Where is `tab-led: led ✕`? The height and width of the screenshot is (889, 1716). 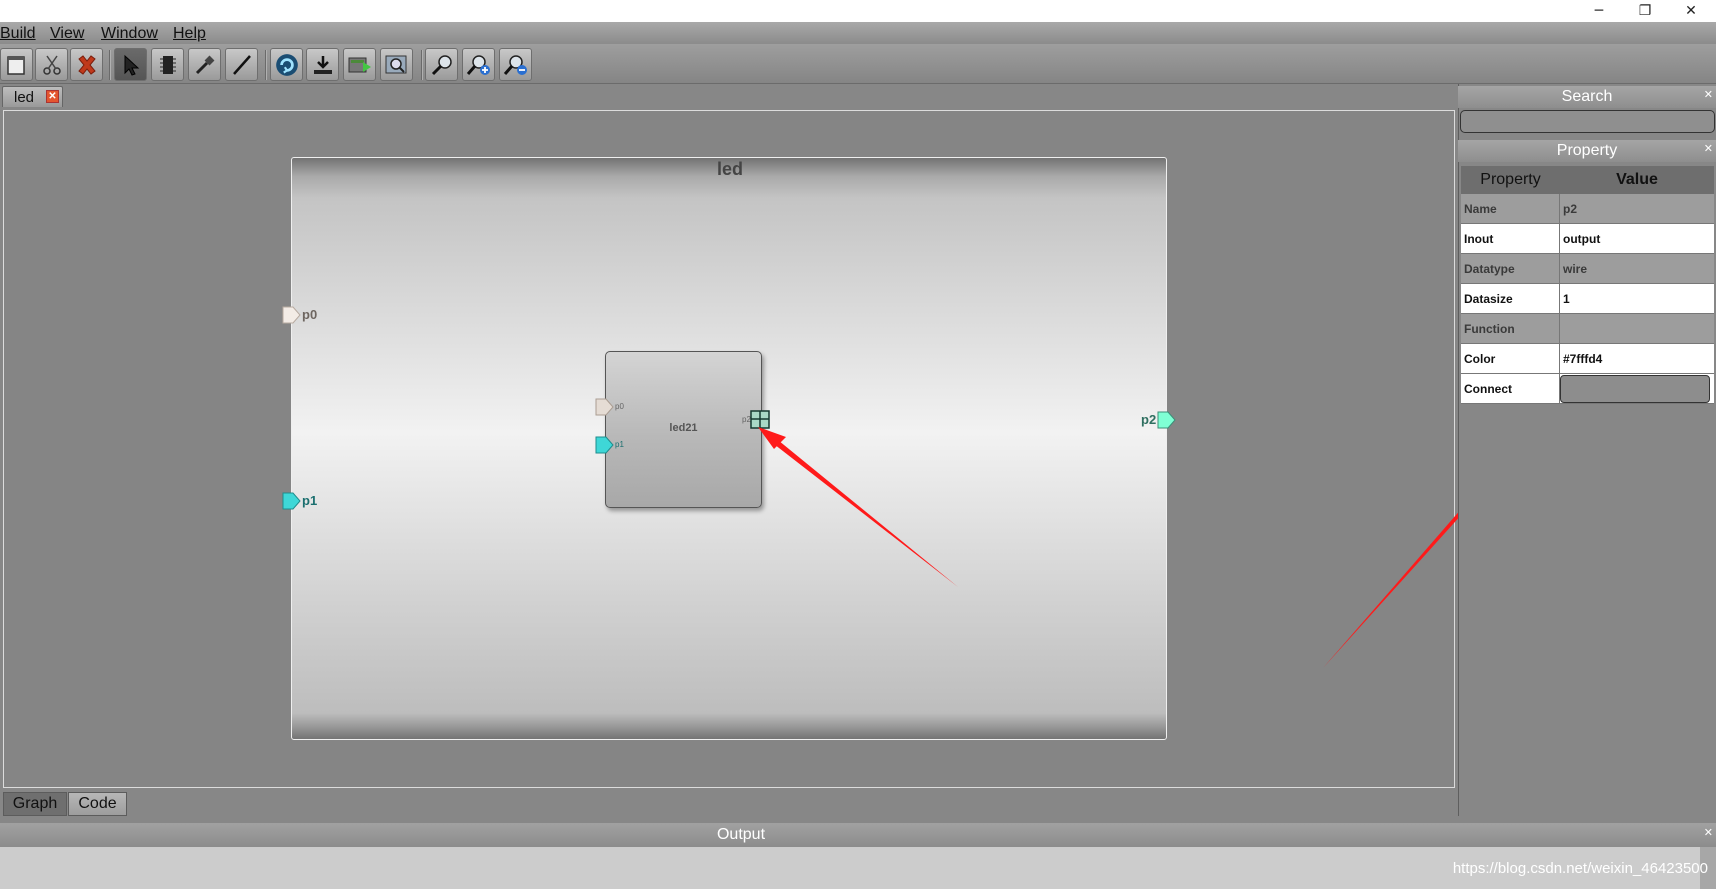 tab-led: led ✕ is located at coordinates (32, 96).